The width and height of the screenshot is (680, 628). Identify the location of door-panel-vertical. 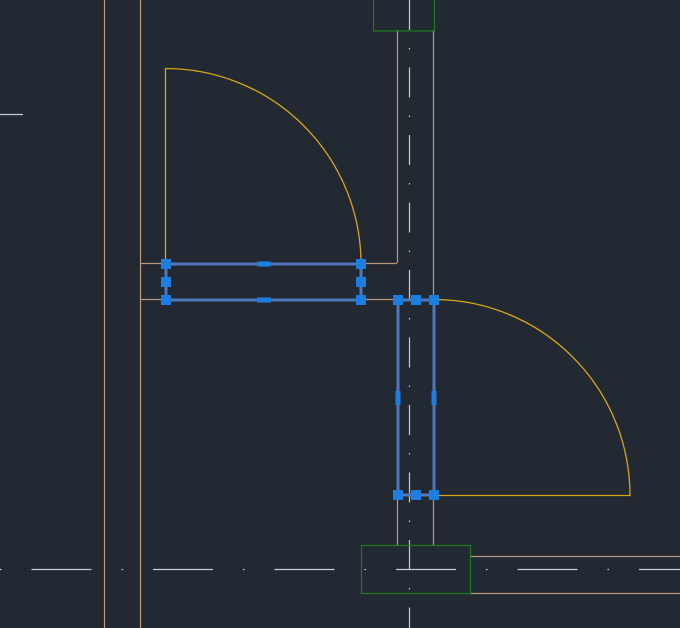
(416, 397).